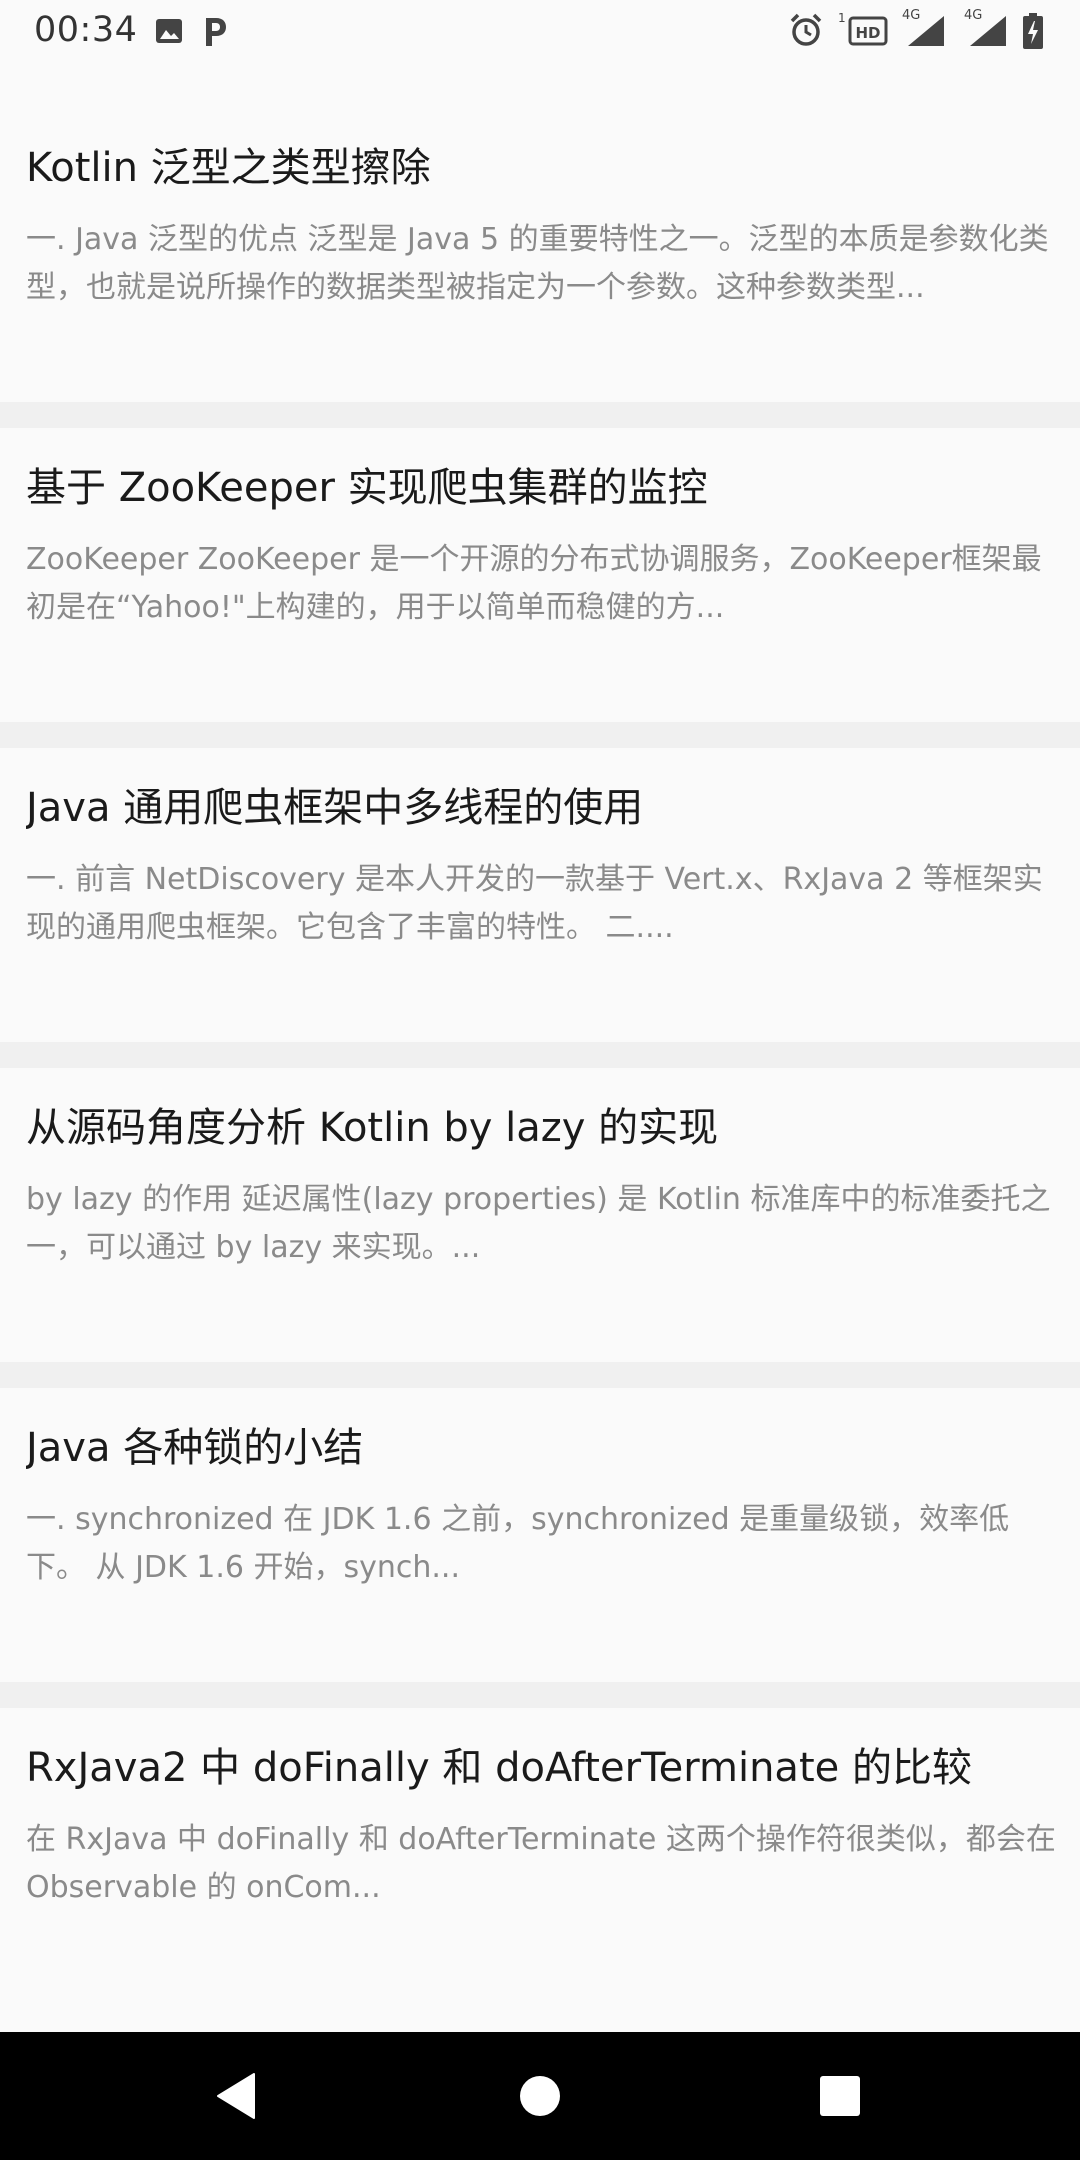 The height and width of the screenshot is (2160, 1080). What do you see at coordinates (806, 29) in the screenshot?
I see `alarm-icon` at bounding box center [806, 29].